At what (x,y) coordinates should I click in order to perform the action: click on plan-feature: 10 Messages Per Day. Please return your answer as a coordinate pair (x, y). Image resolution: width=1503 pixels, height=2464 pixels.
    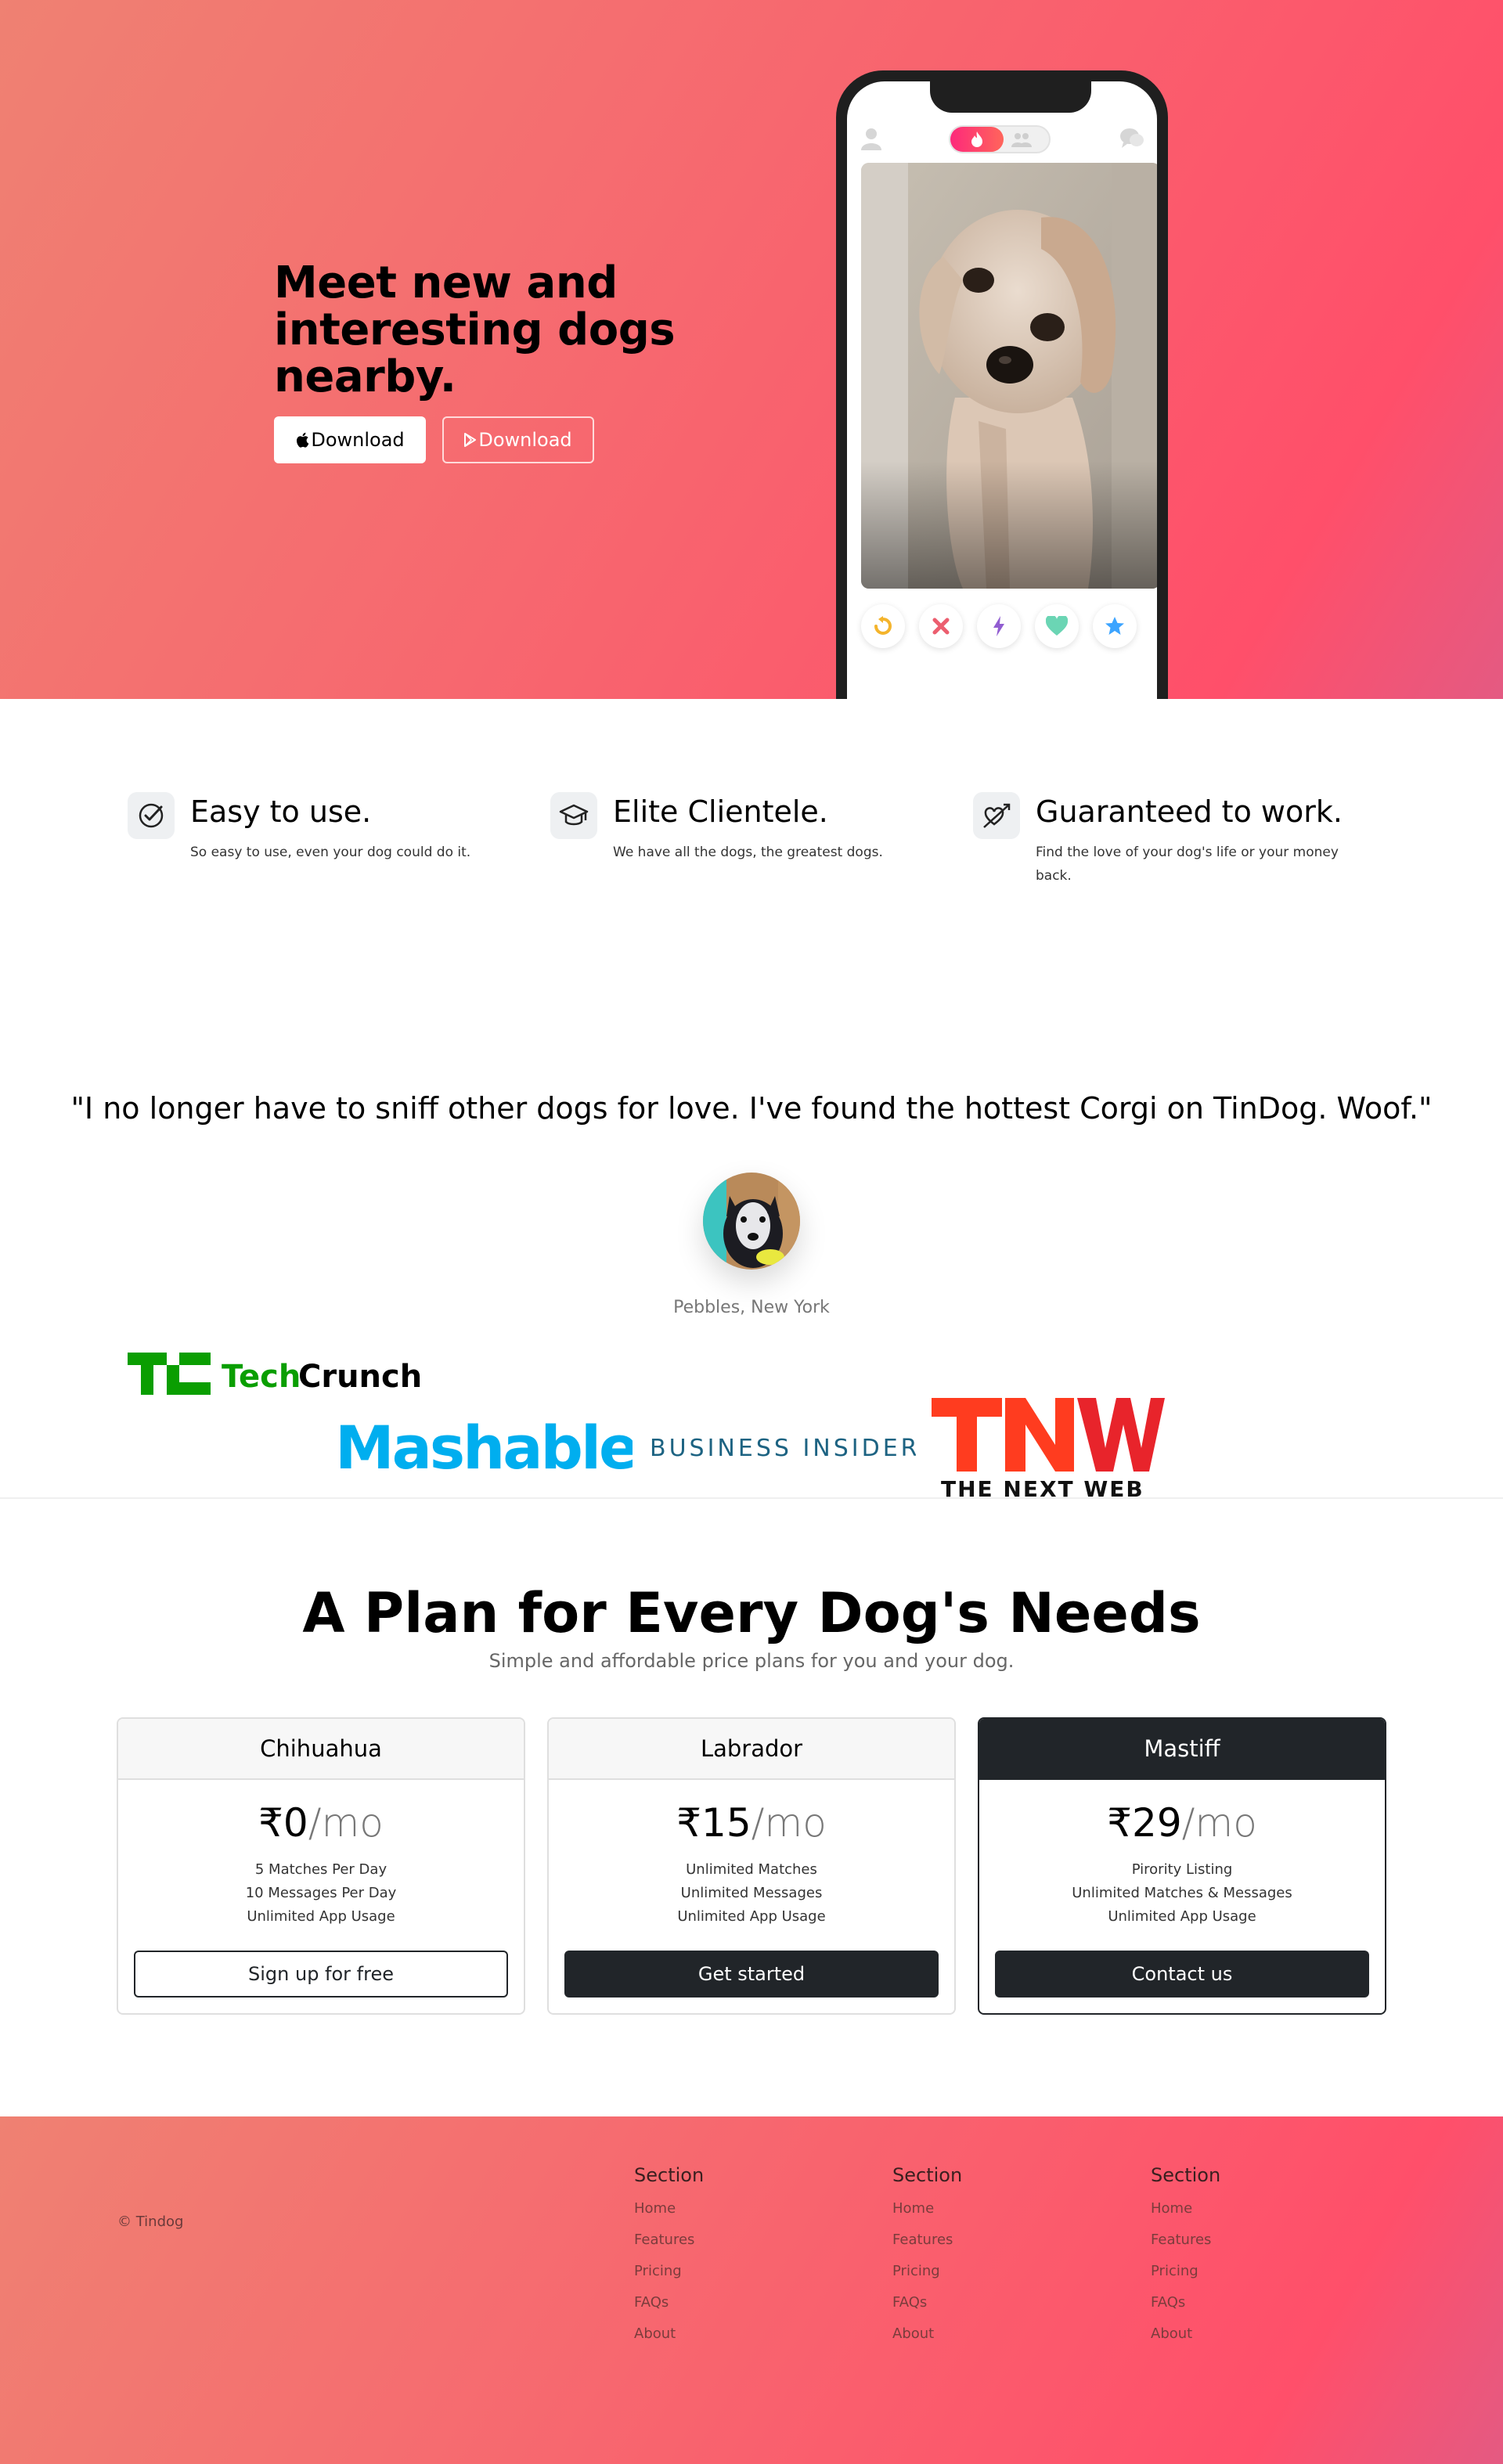
    Looking at the image, I should click on (321, 1893).